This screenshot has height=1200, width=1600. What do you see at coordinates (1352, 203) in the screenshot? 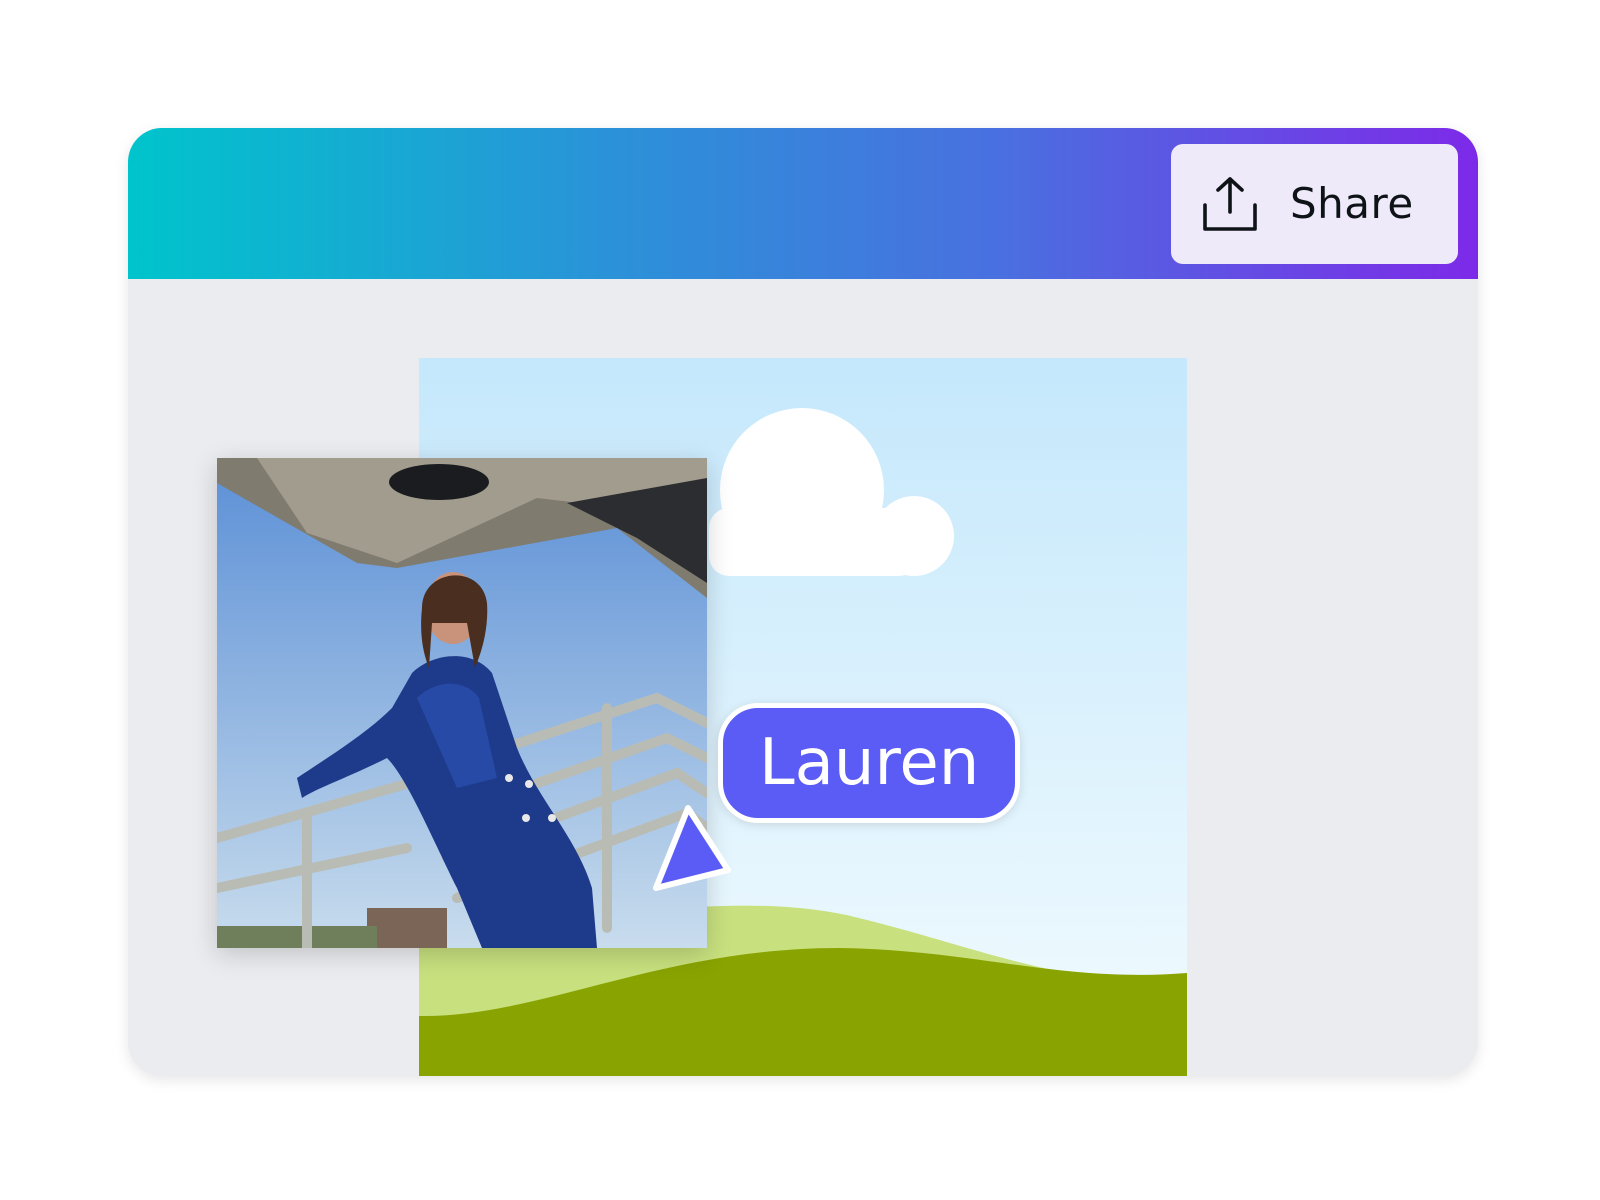
I see `share-button-label: Share` at bounding box center [1352, 203].